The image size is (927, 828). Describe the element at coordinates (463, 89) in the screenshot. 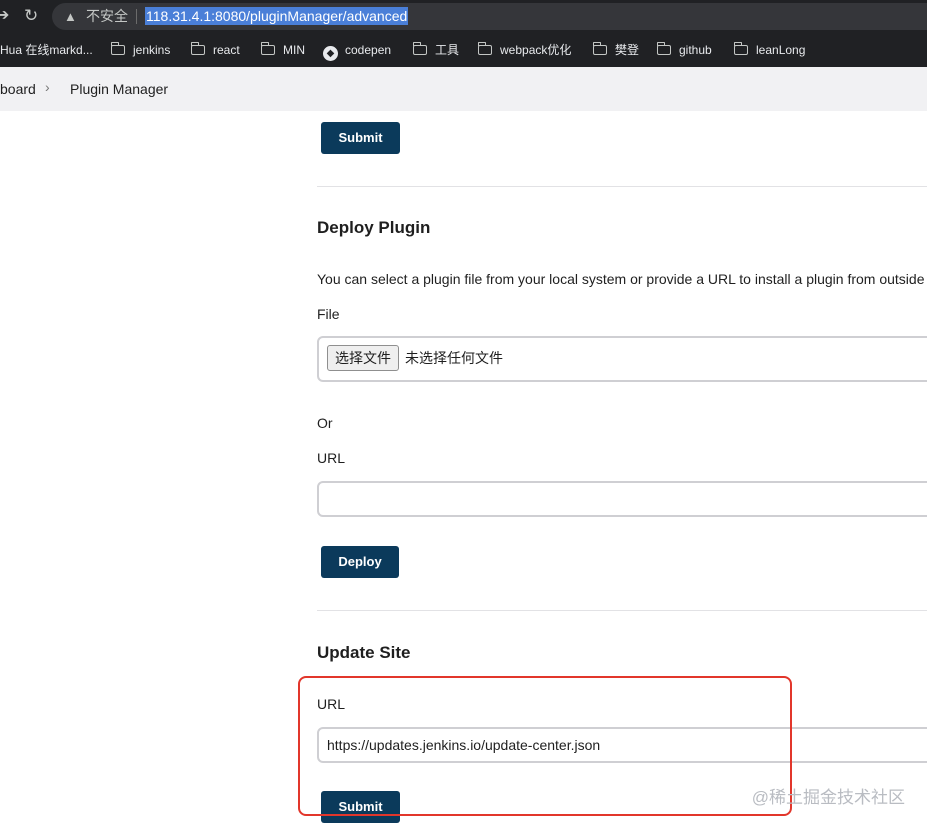

I see `breadcrumb: board › Plugin Manager` at that location.